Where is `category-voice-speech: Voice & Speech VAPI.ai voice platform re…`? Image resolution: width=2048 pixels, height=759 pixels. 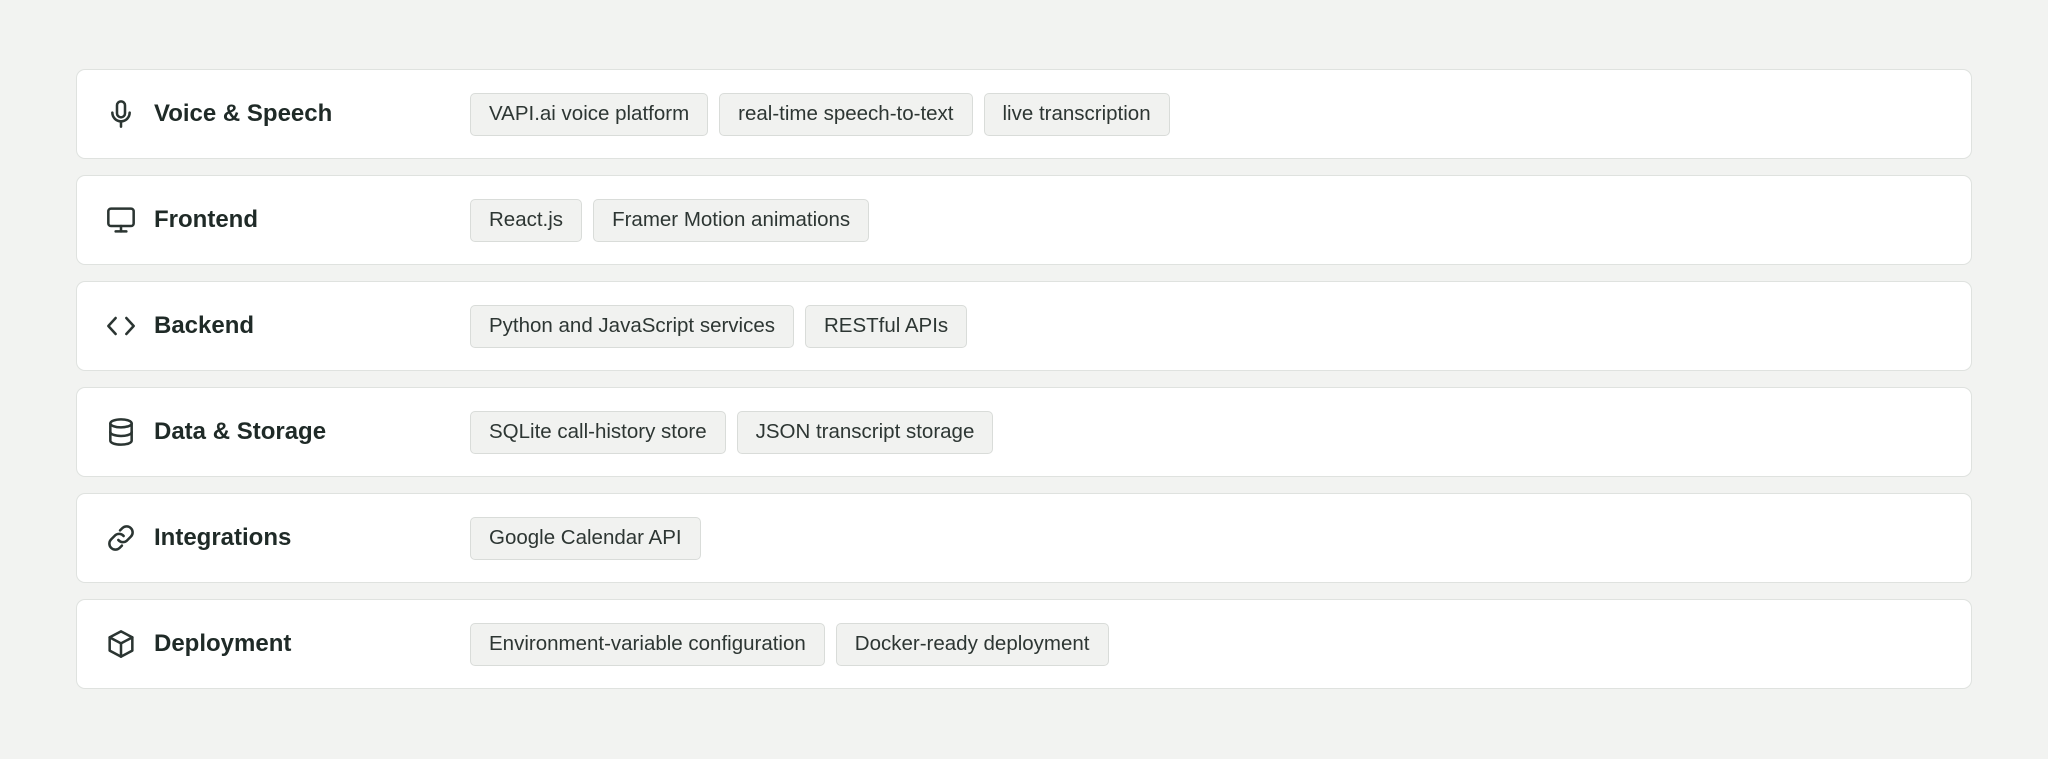
category-voice-speech: Voice & Speech VAPI.ai voice platform re… is located at coordinates (1024, 114).